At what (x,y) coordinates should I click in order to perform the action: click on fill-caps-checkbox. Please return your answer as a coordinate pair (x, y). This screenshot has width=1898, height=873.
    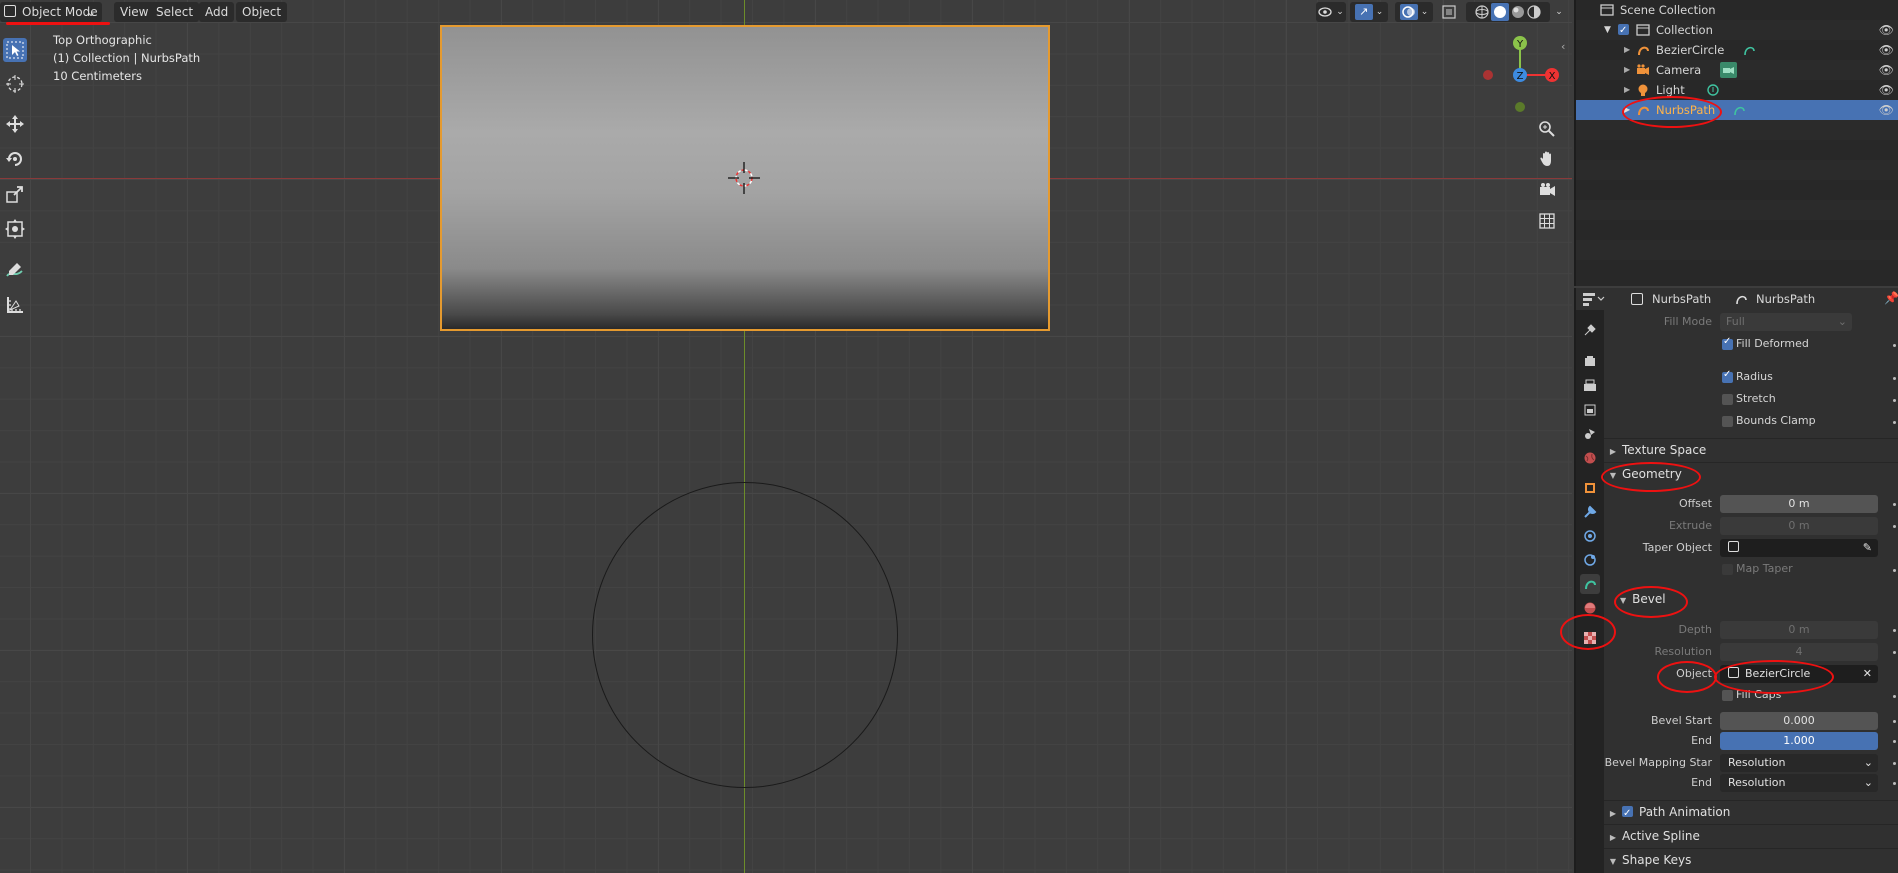
    Looking at the image, I should click on (1727, 695).